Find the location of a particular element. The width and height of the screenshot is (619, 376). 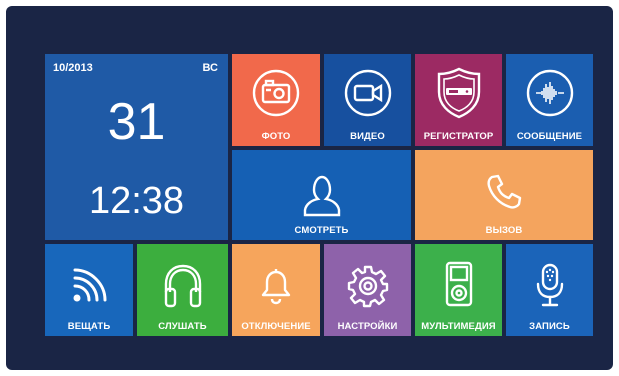

mute-tile: ОТКЛЮЧЕНИЕ is located at coordinates (276, 290).